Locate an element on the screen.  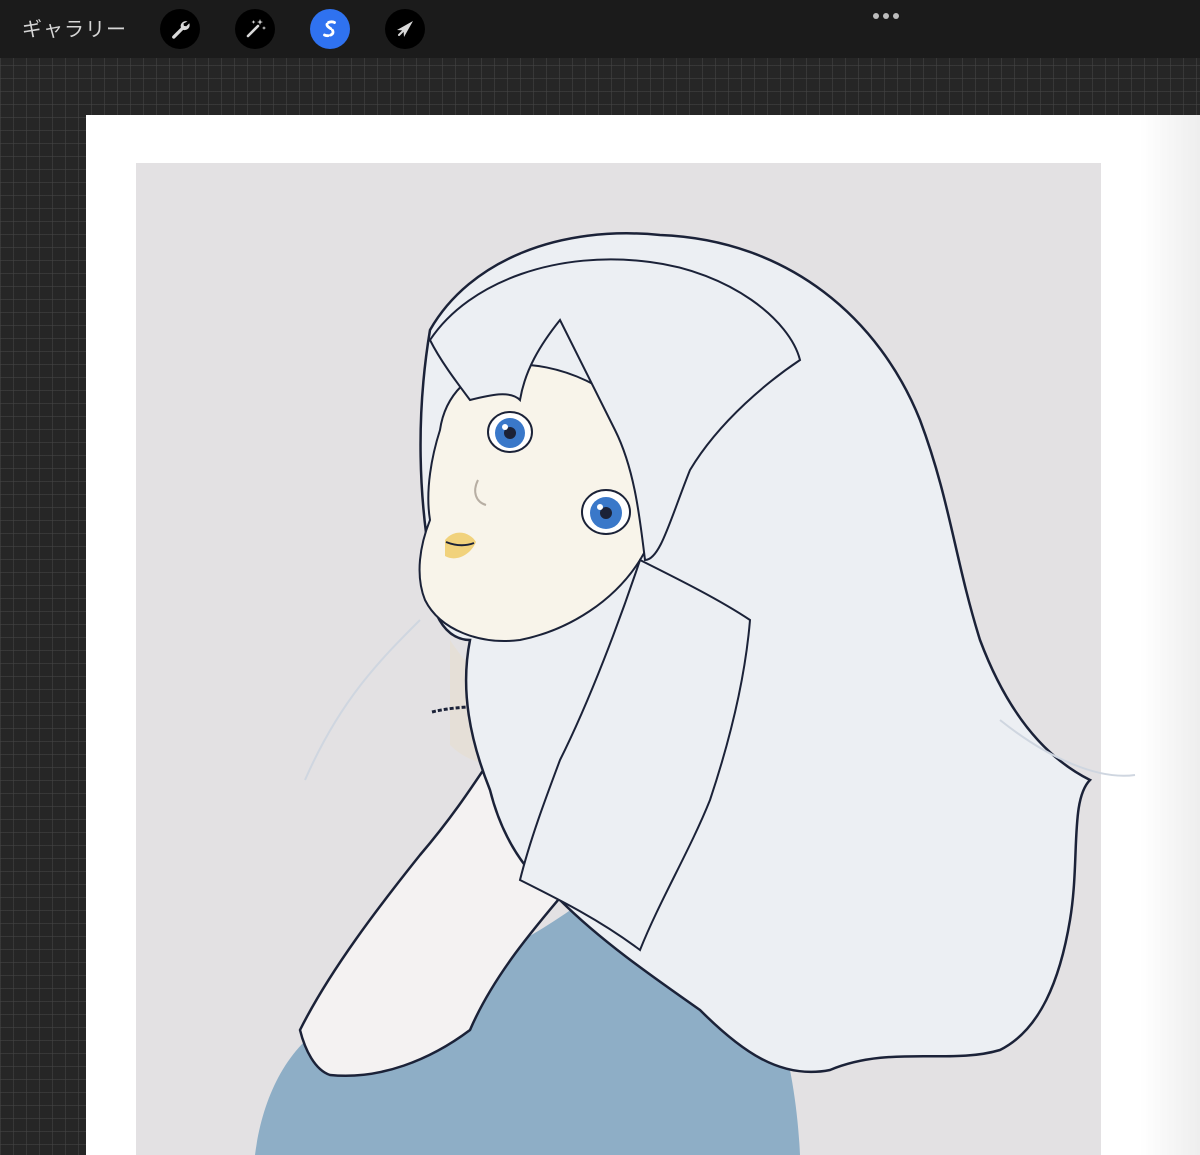
wrench-icon is located at coordinates (181, 30).